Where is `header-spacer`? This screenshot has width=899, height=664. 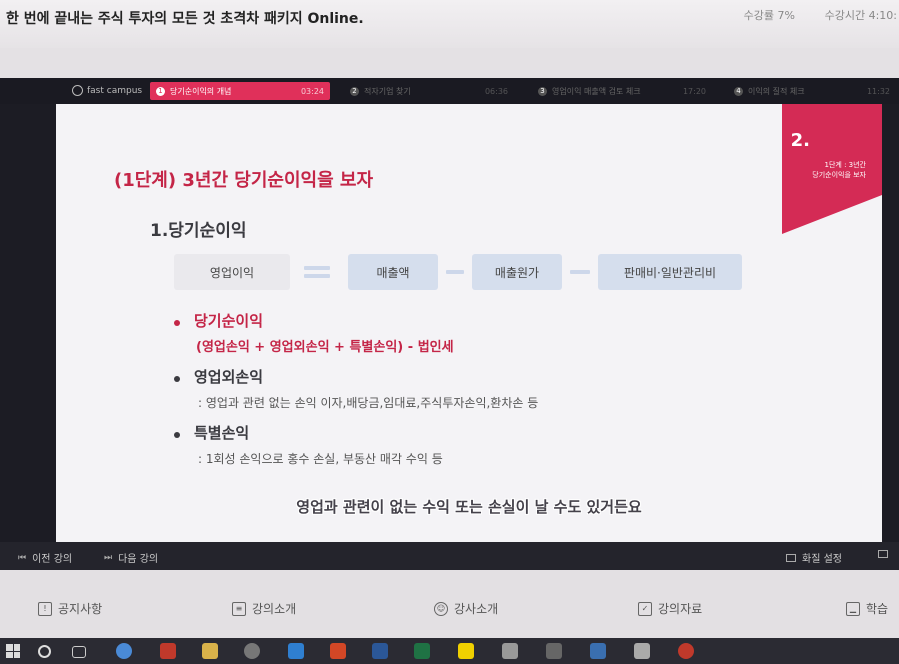 header-spacer is located at coordinates (449, 63).